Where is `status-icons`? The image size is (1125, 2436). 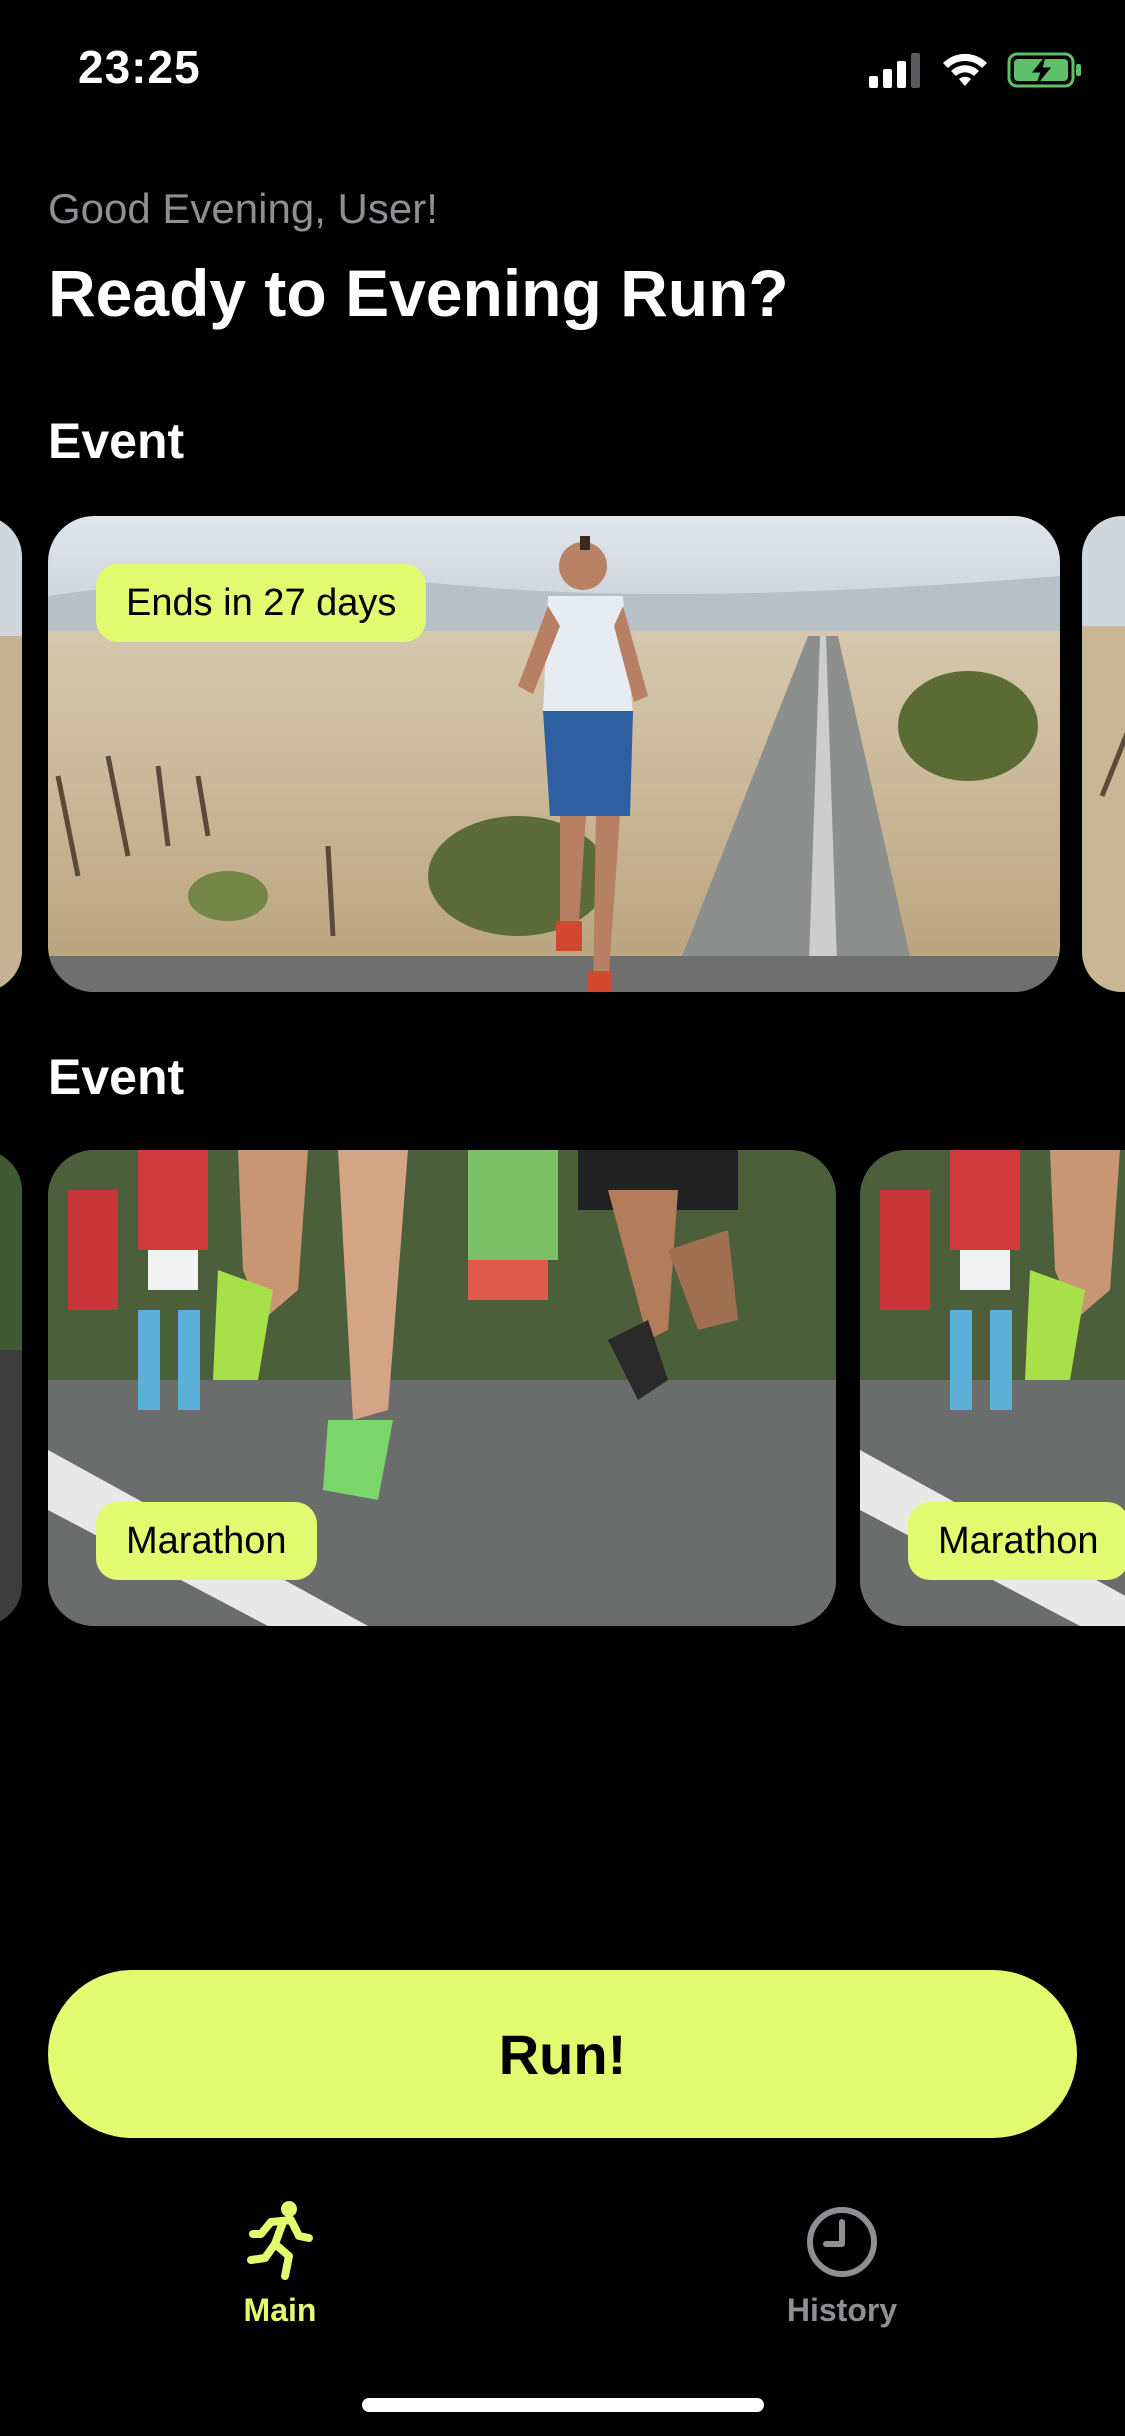
status-icons is located at coordinates (976, 70).